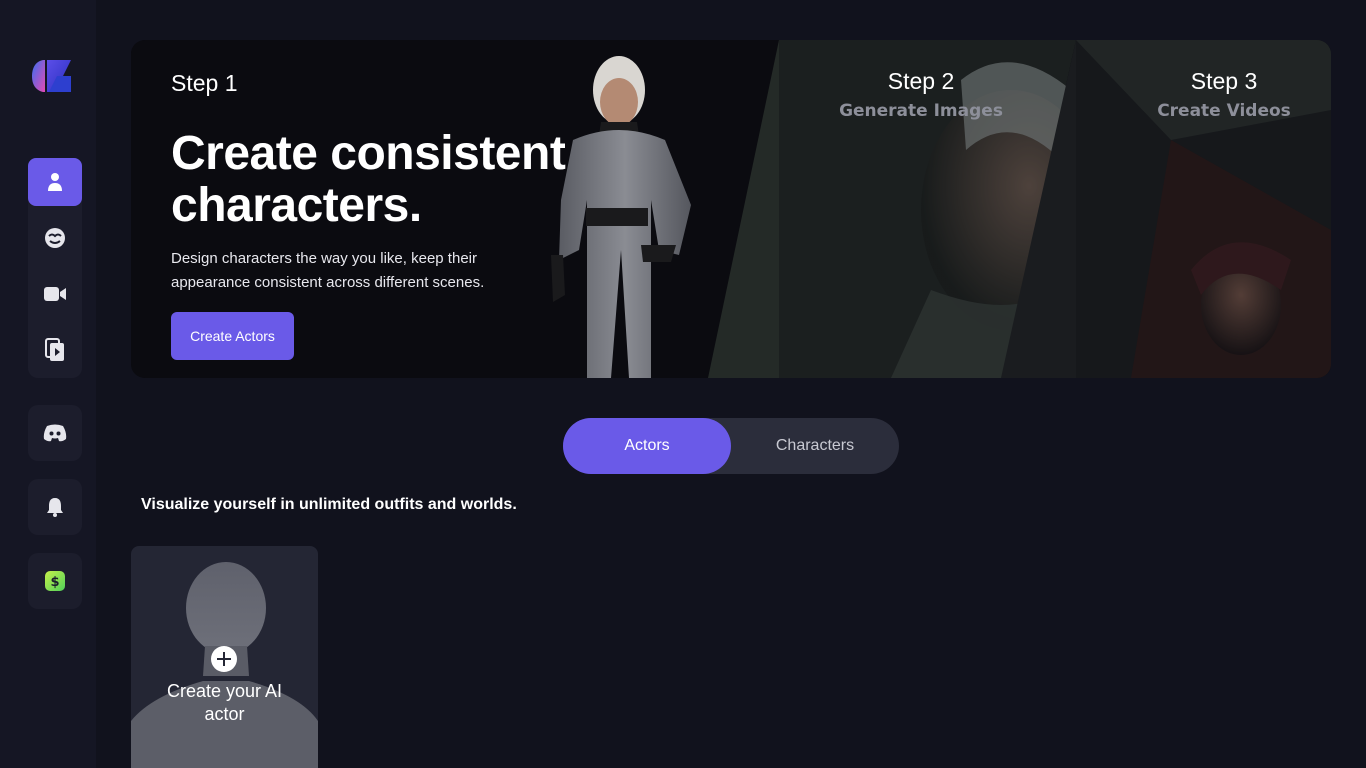 The image size is (1366, 768). What do you see at coordinates (647, 446) in the screenshot?
I see `tab-actors: Actors` at bounding box center [647, 446].